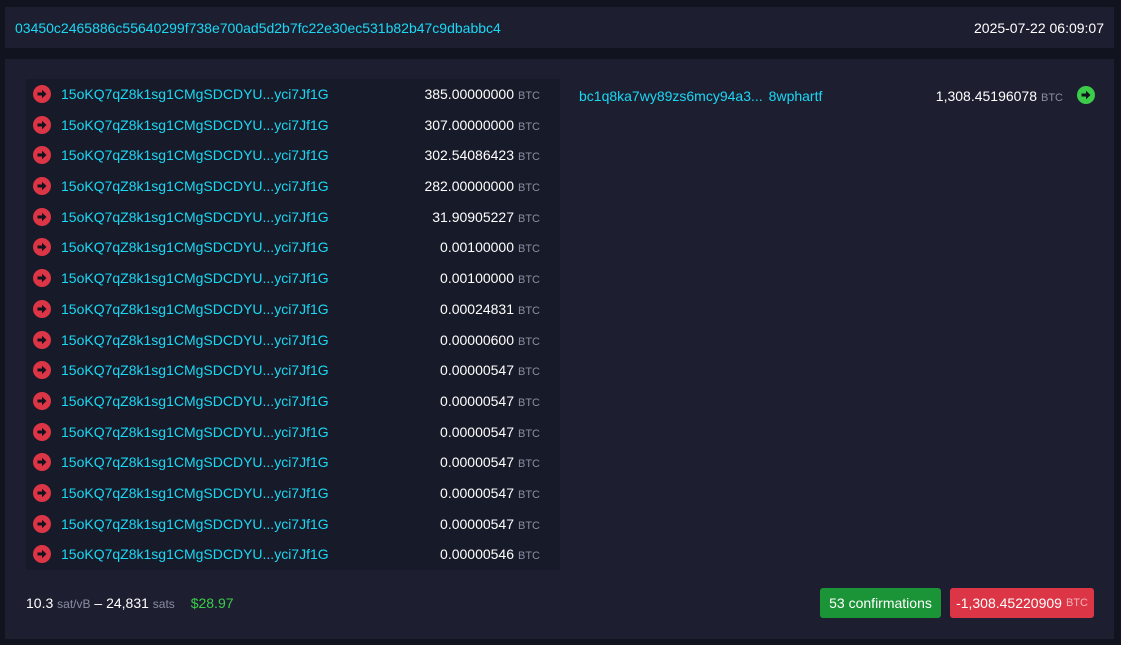 This screenshot has height=645, width=1121. What do you see at coordinates (795, 96) in the screenshot?
I see `output-address-end: 8wphartf` at bounding box center [795, 96].